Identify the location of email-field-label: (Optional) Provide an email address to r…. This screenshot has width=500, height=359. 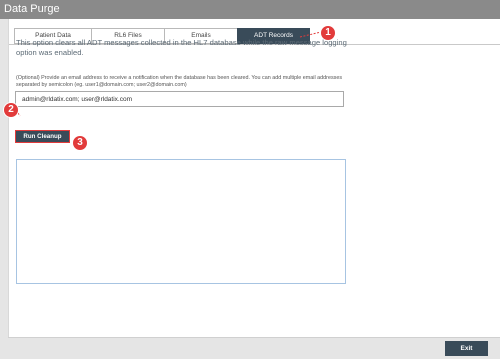
(179, 81).